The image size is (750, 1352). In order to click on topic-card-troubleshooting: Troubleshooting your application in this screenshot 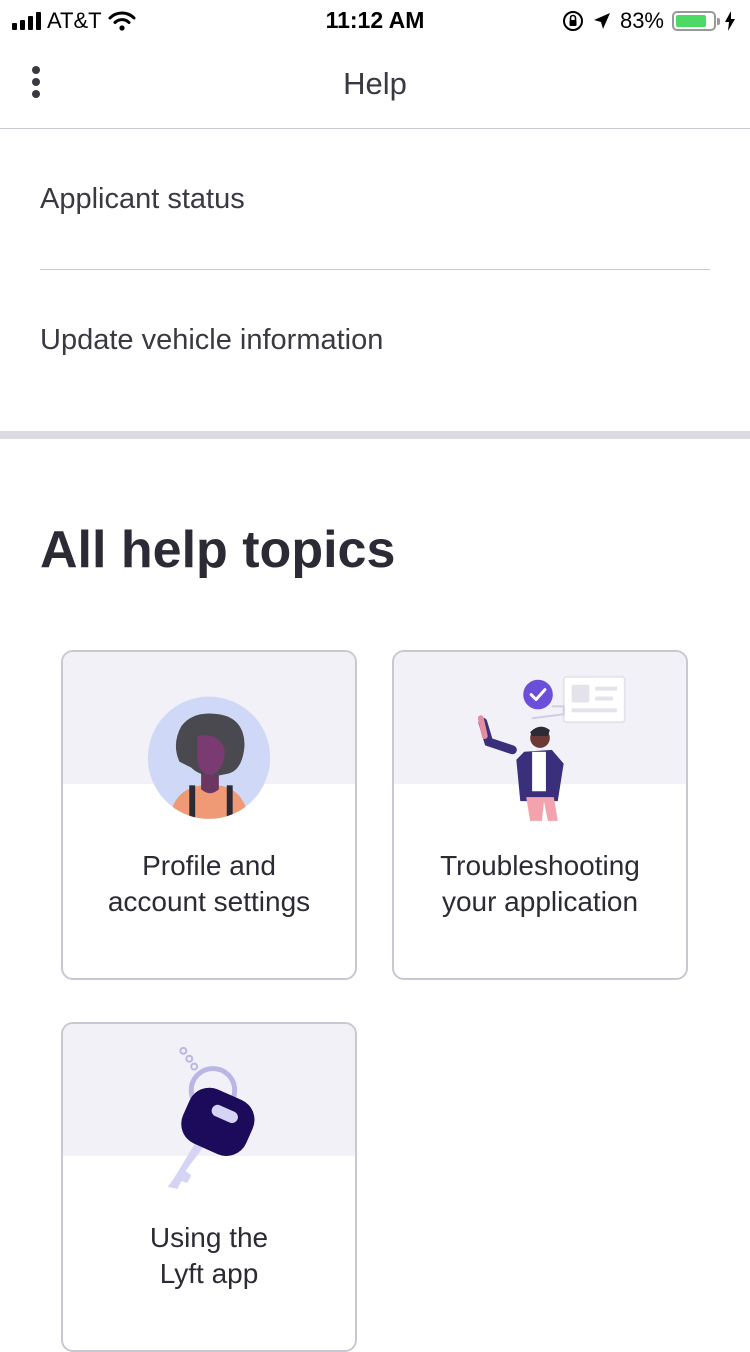, I will do `click(540, 815)`.